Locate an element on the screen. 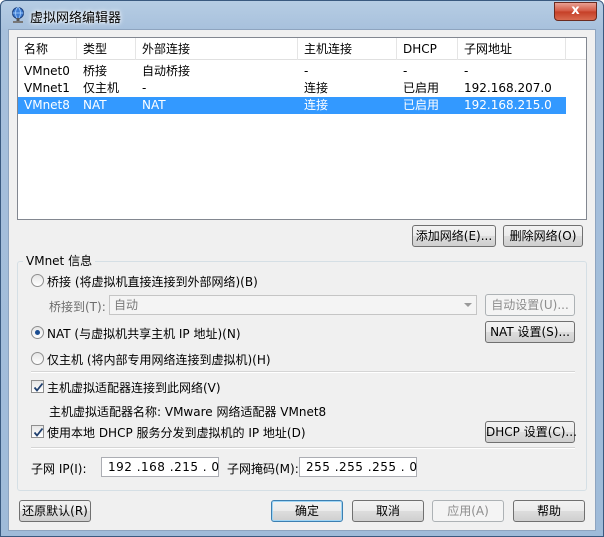 This screenshot has height=537, width=604. bridged-to-value: 自动 is located at coordinates (126, 305).